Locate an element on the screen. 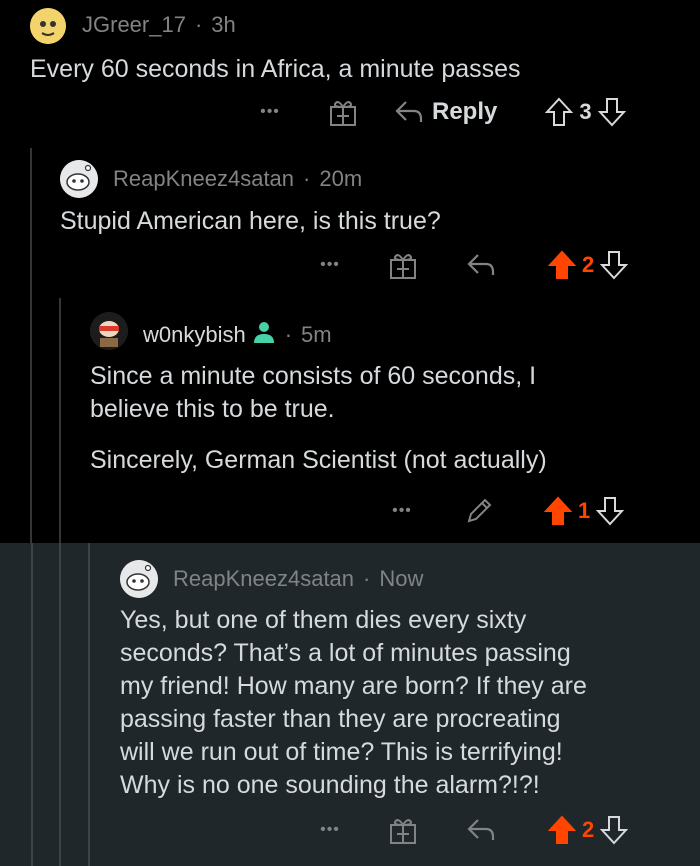 The width and height of the screenshot is (700, 866). op-badge is located at coordinates (264, 335).